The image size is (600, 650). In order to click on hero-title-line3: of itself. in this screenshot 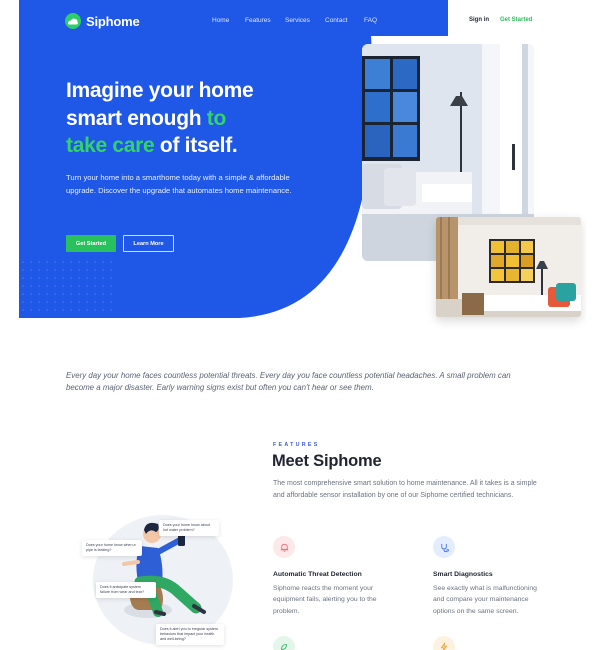, I will do `click(196, 145)`.